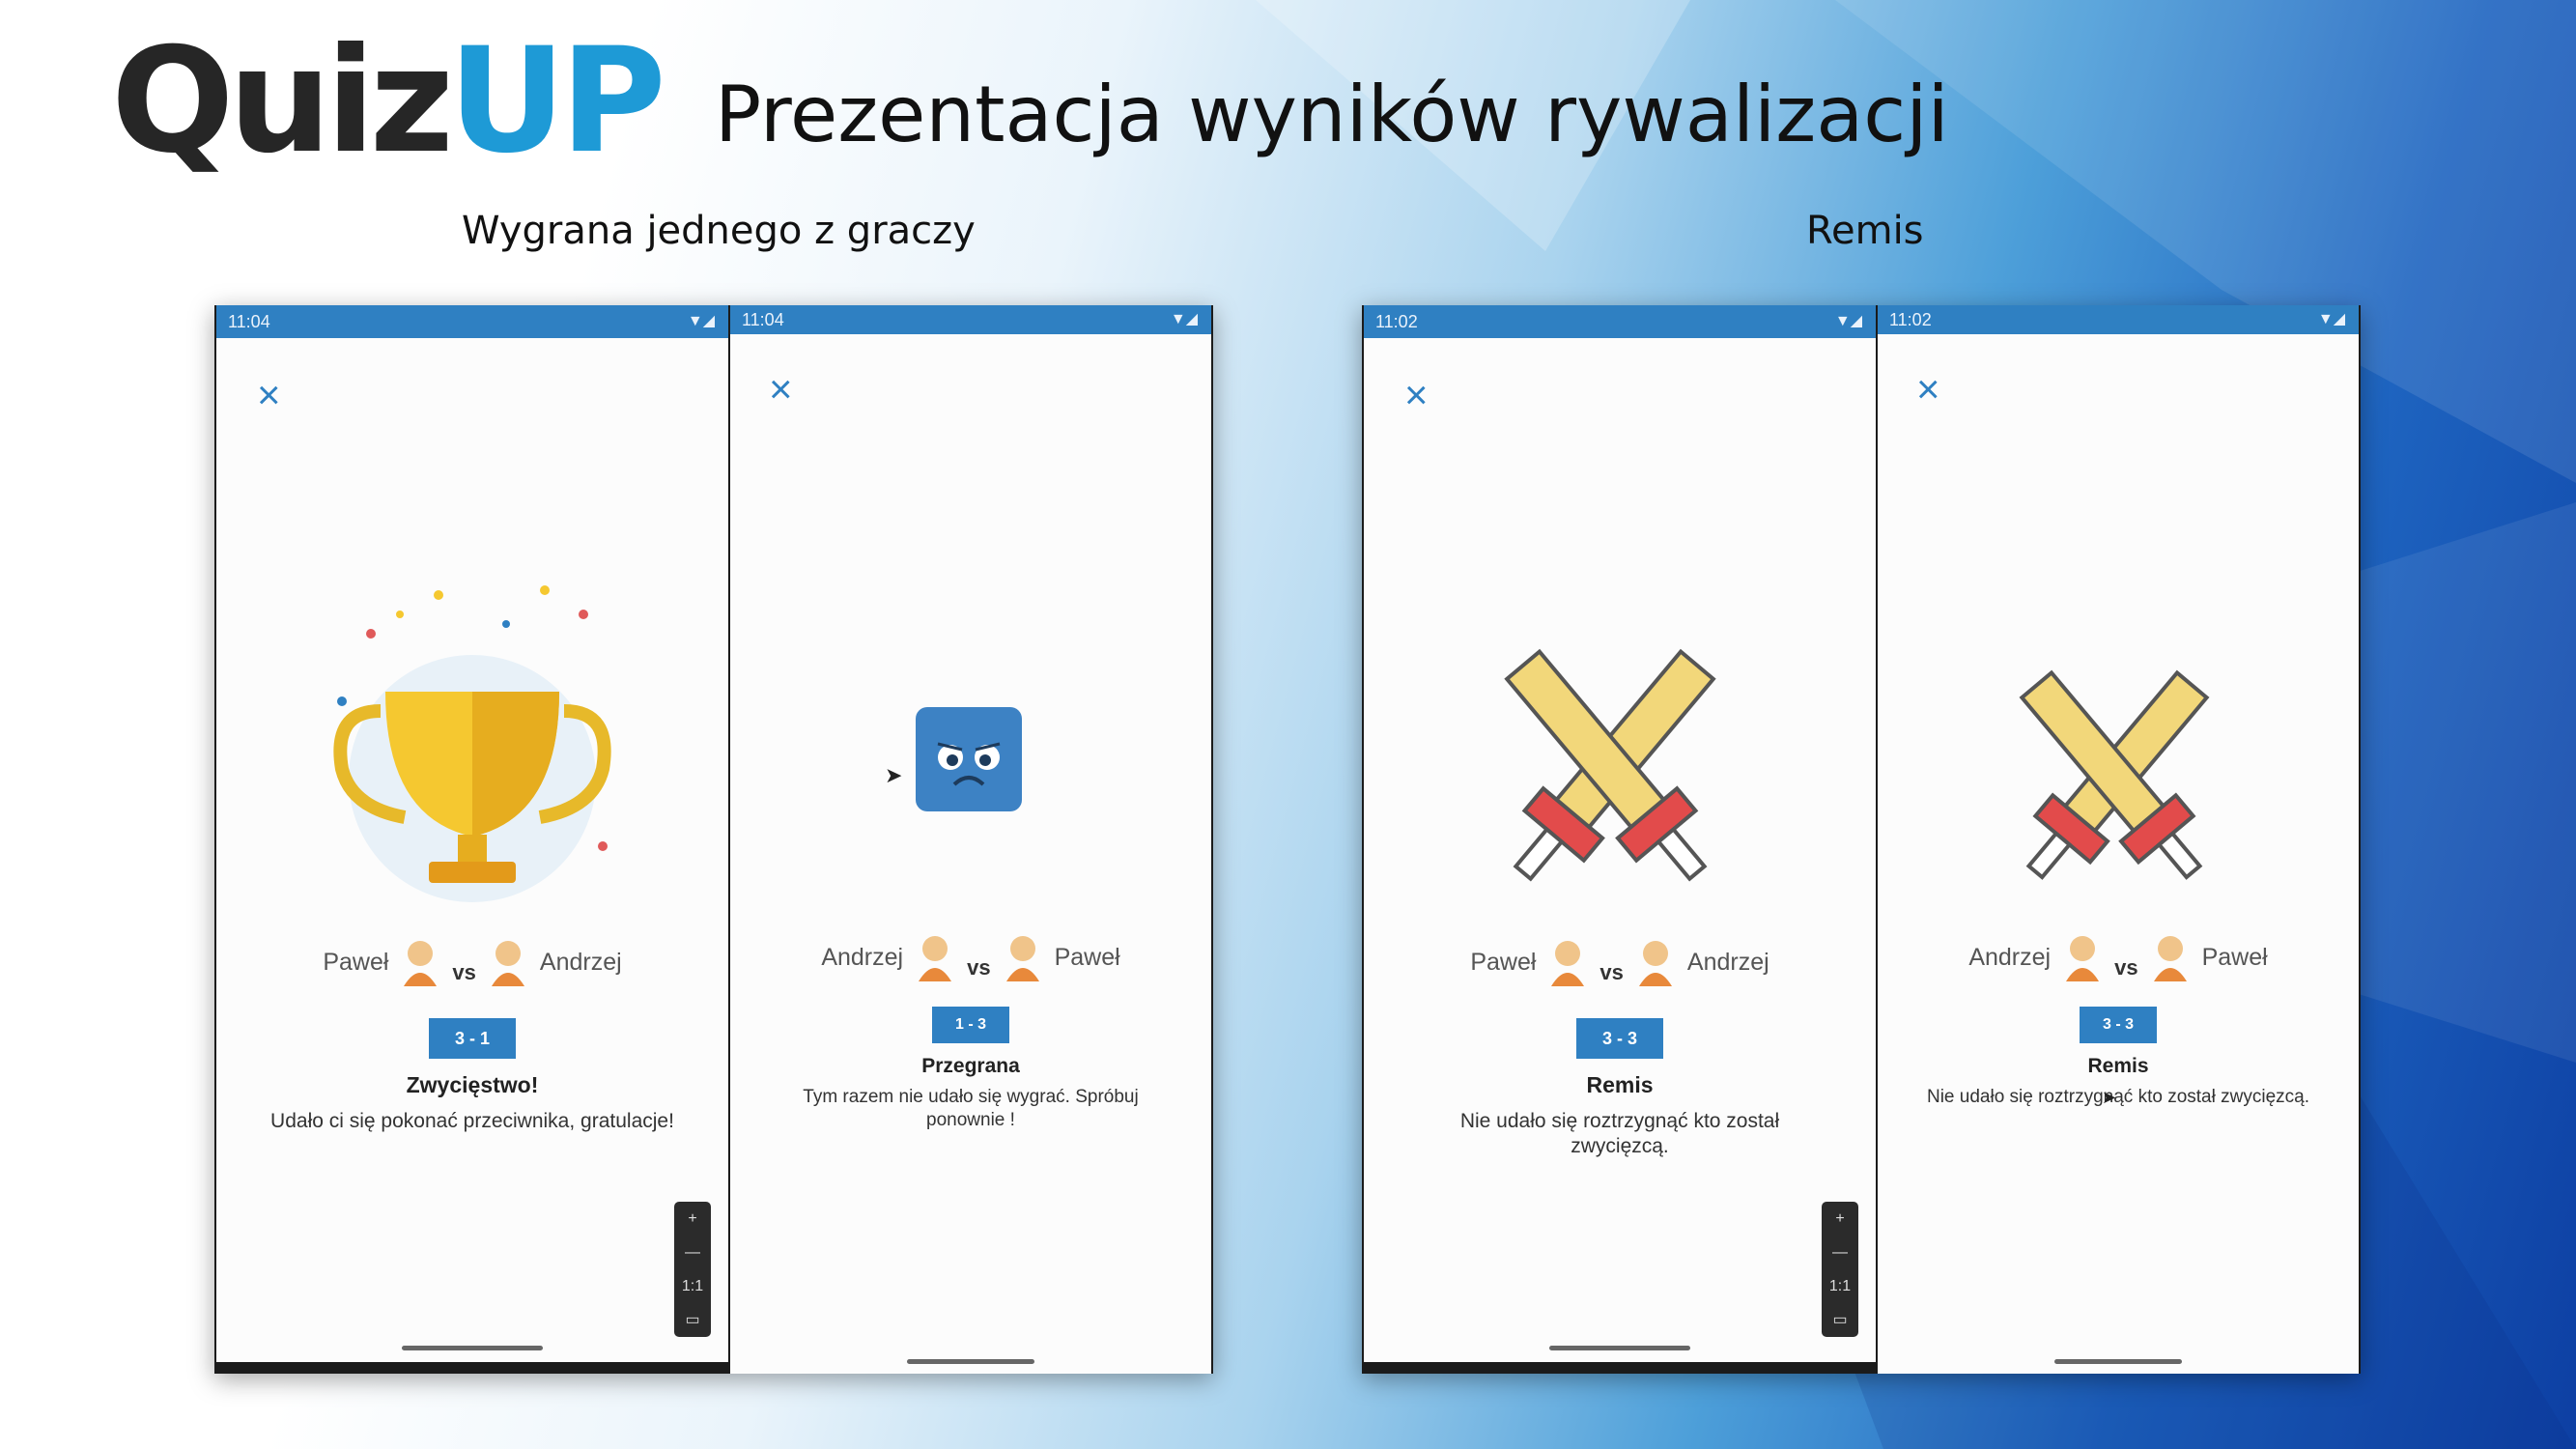  What do you see at coordinates (472, 1084) in the screenshot?
I see `result-title: Zwycięstwo!` at bounding box center [472, 1084].